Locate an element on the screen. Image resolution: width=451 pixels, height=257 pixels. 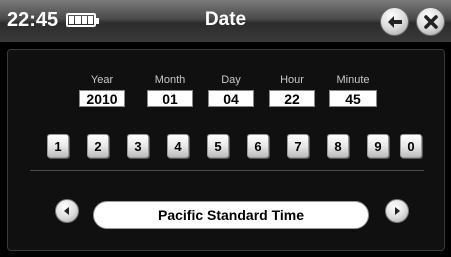
hour-label: Hour is located at coordinates (292, 80).